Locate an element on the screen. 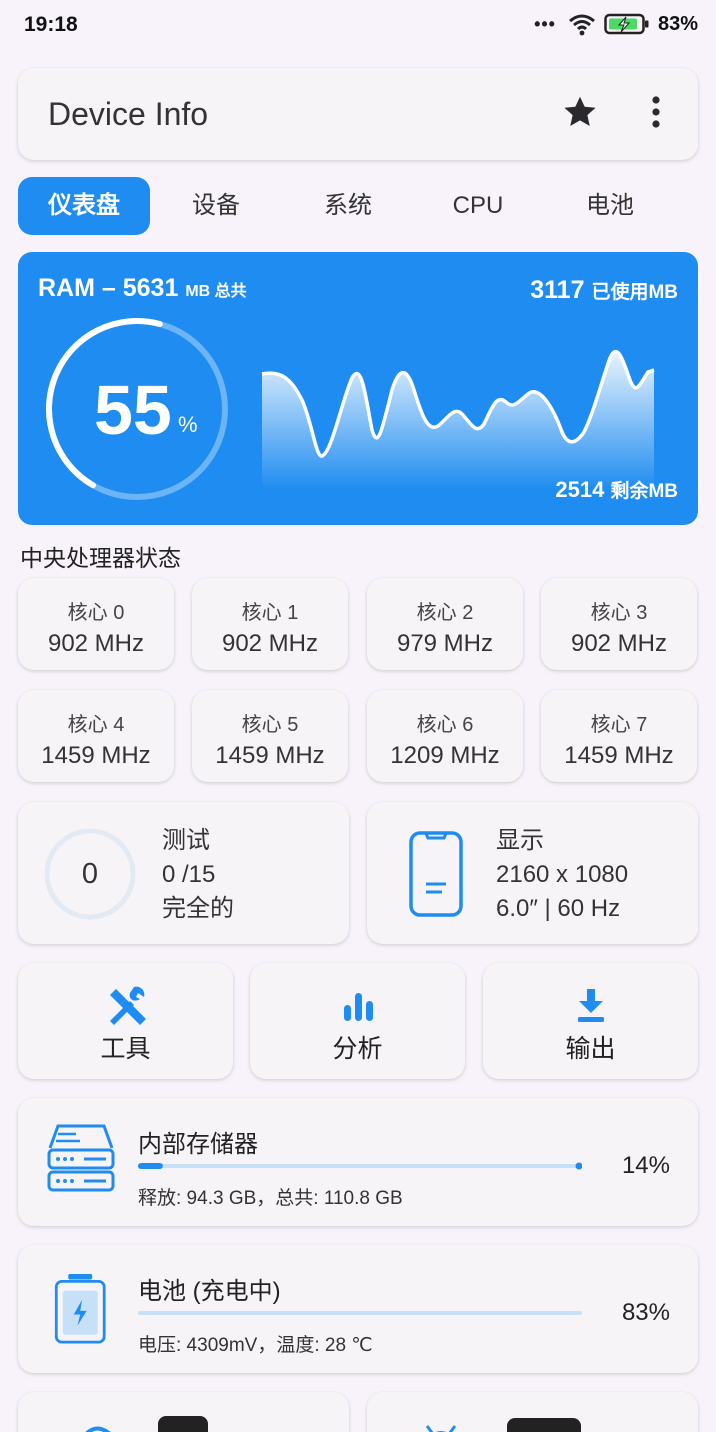 Image resolution: width=716 pixels, height=1432 pixels. app-title: Device Info is located at coordinates (128, 114).